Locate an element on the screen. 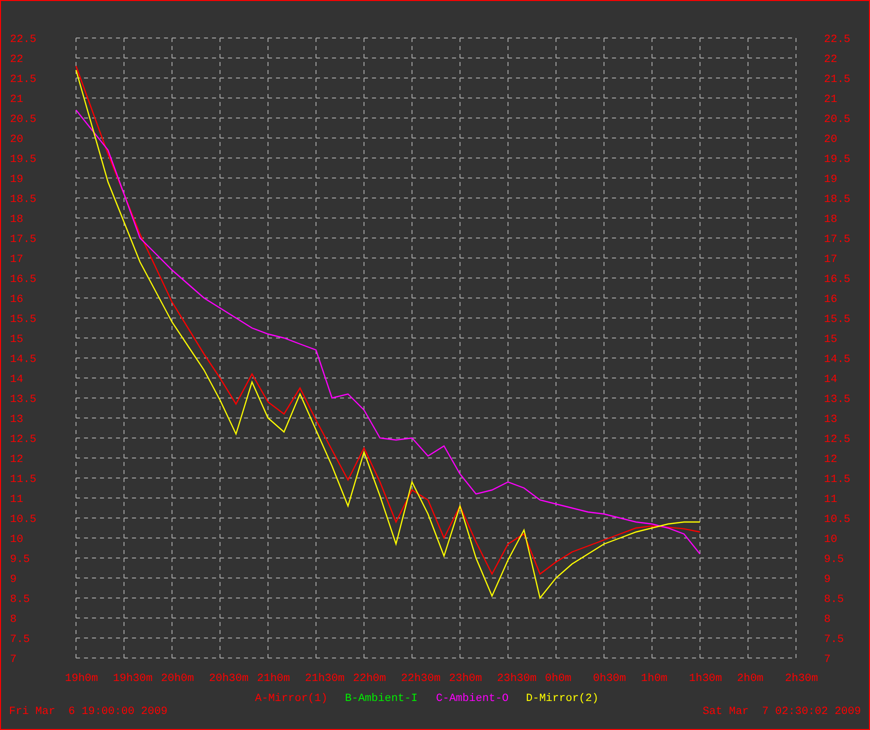  x-tick-label: 2h0m is located at coordinates (750, 679).